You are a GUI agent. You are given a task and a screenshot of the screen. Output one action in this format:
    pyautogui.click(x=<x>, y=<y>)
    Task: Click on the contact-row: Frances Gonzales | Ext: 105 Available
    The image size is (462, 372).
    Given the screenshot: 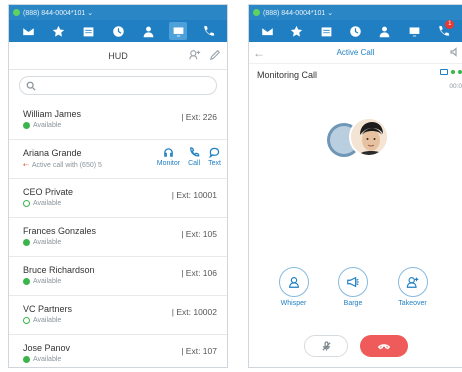 What is the action you would take?
    pyautogui.click(x=118, y=237)
    